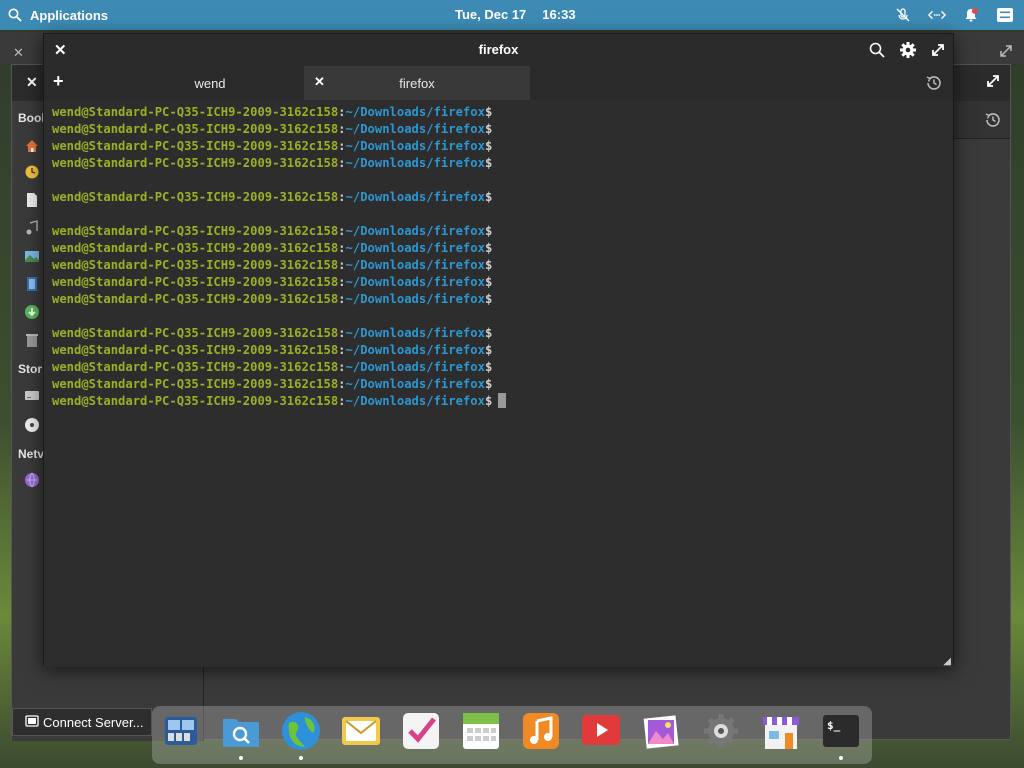  I want to click on background-window-maximize-icon, so click(1006, 53).